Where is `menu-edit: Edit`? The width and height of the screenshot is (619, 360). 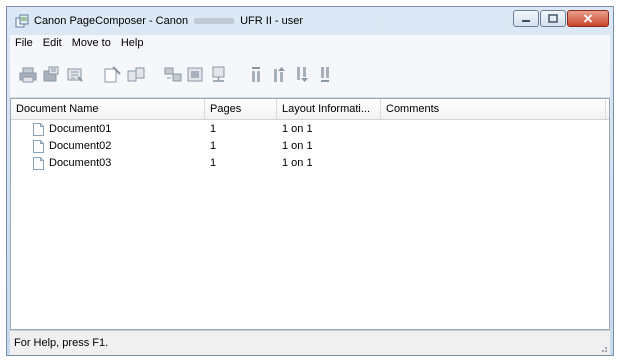
menu-edit: Edit is located at coordinates (52, 43).